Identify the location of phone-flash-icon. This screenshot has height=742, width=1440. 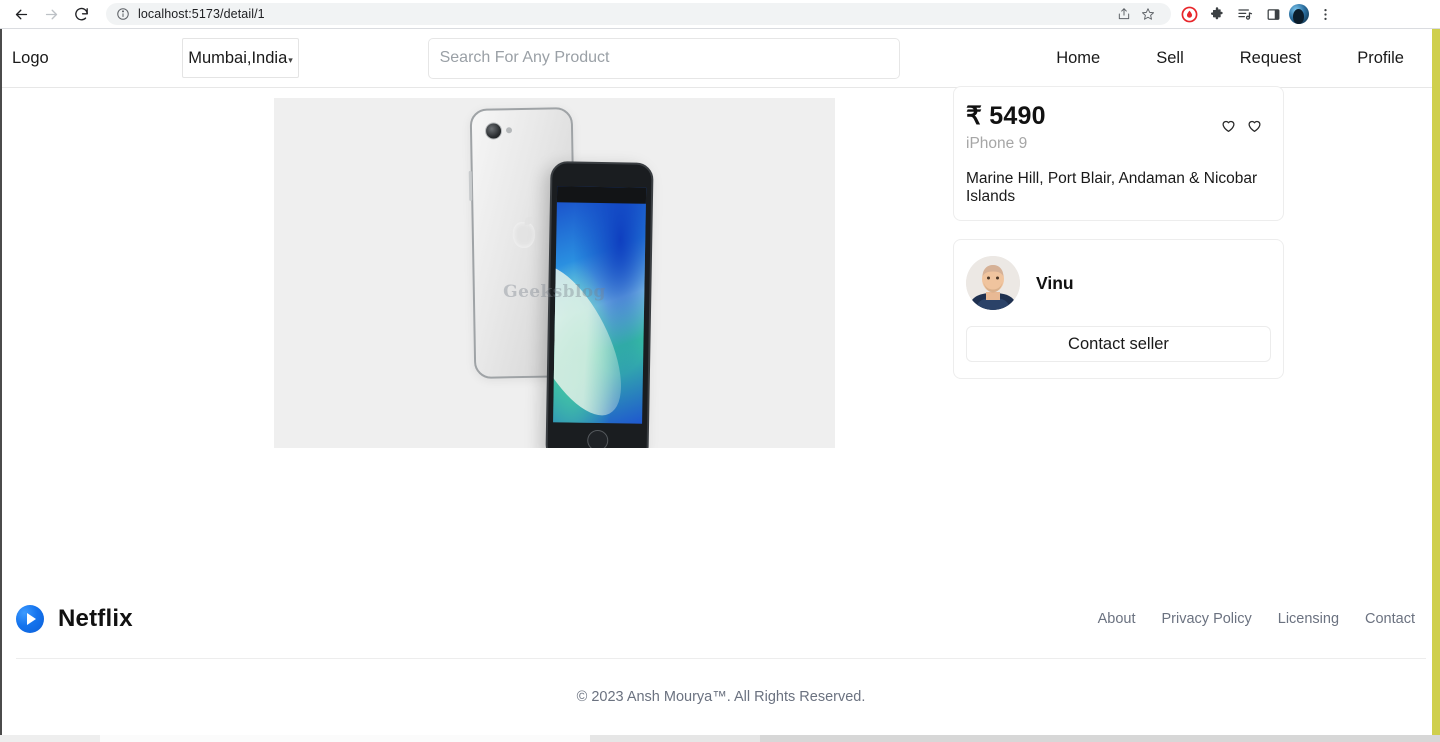
(509, 130).